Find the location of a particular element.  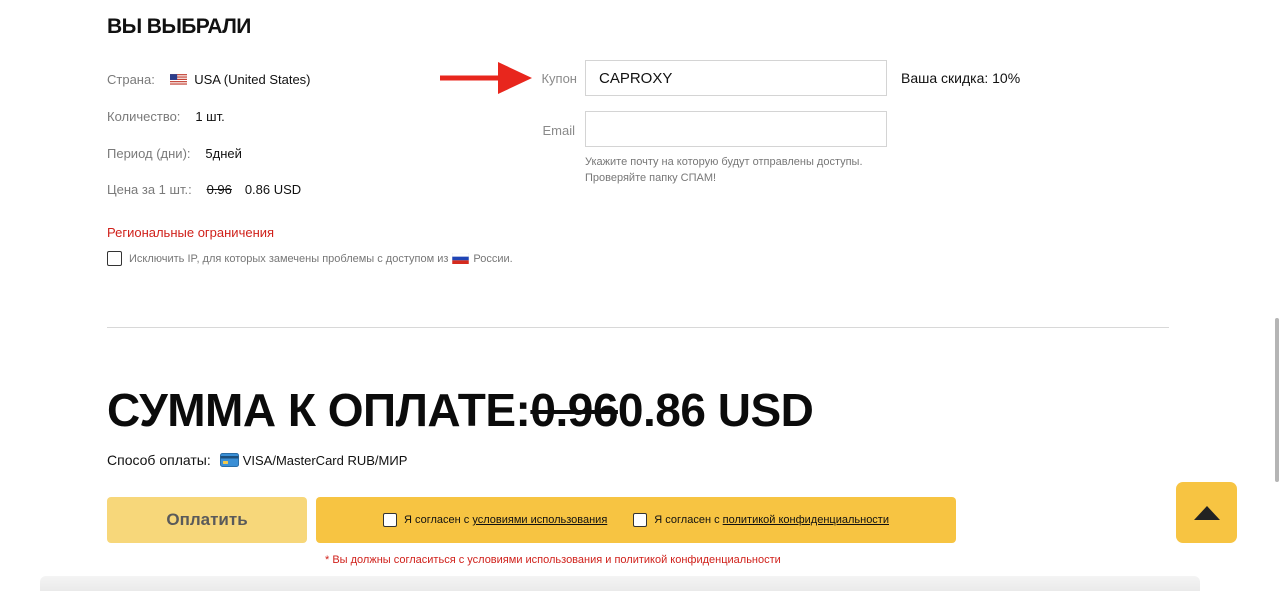

agree-terms-checkbox is located at coordinates (390, 520).